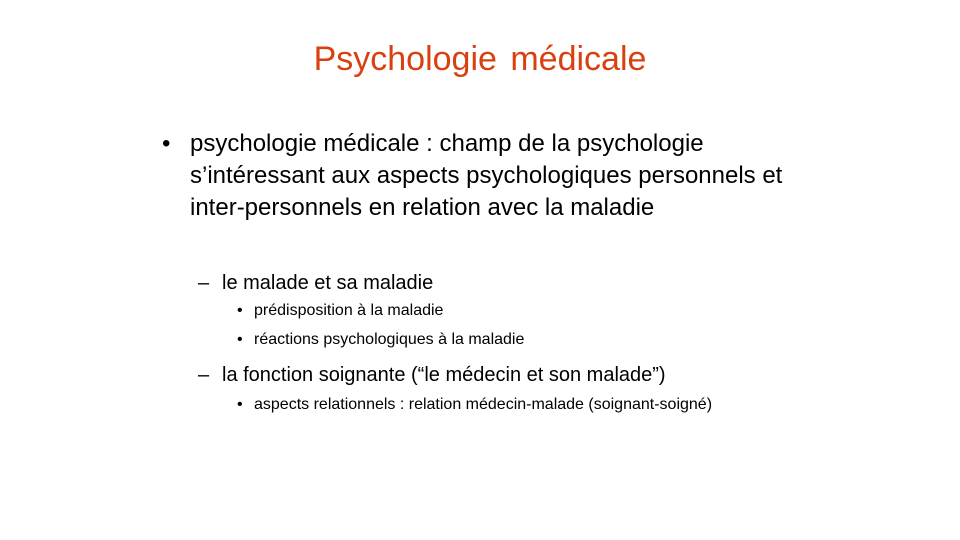  I want to click on bullet-text: prédisposition à la maladie, so click(349, 310).